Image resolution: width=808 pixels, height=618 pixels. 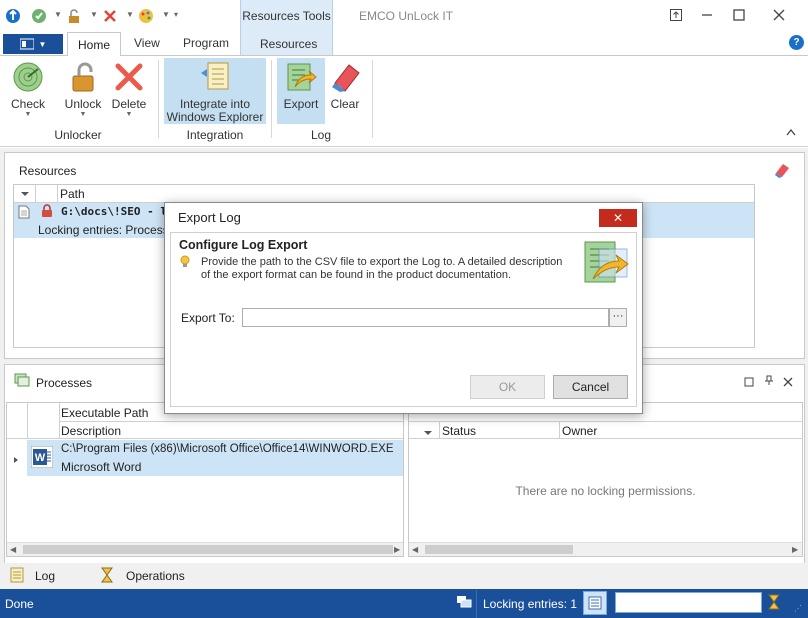 I want to click on unlock-button: Unlock ▼, so click(x=83, y=89).